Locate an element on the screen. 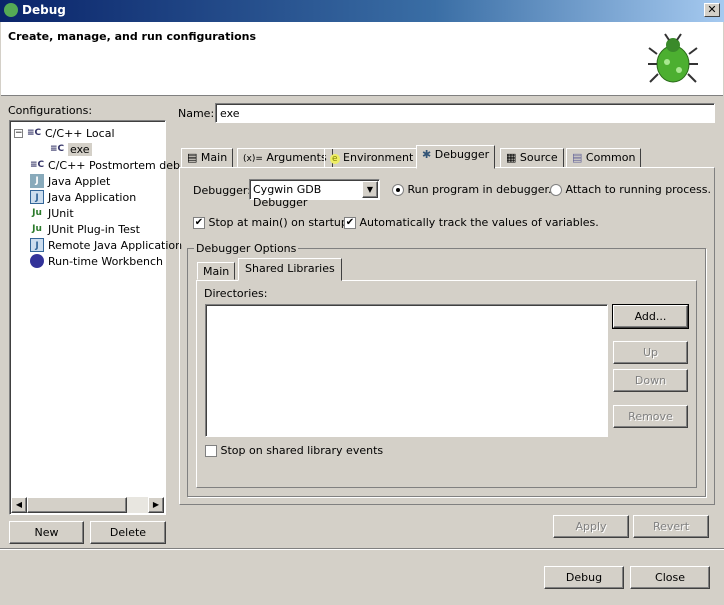 This screenshot has height=605, width=724. horizontal-scrollbar: ◀ ▶ is located at coordinates (87, 505).